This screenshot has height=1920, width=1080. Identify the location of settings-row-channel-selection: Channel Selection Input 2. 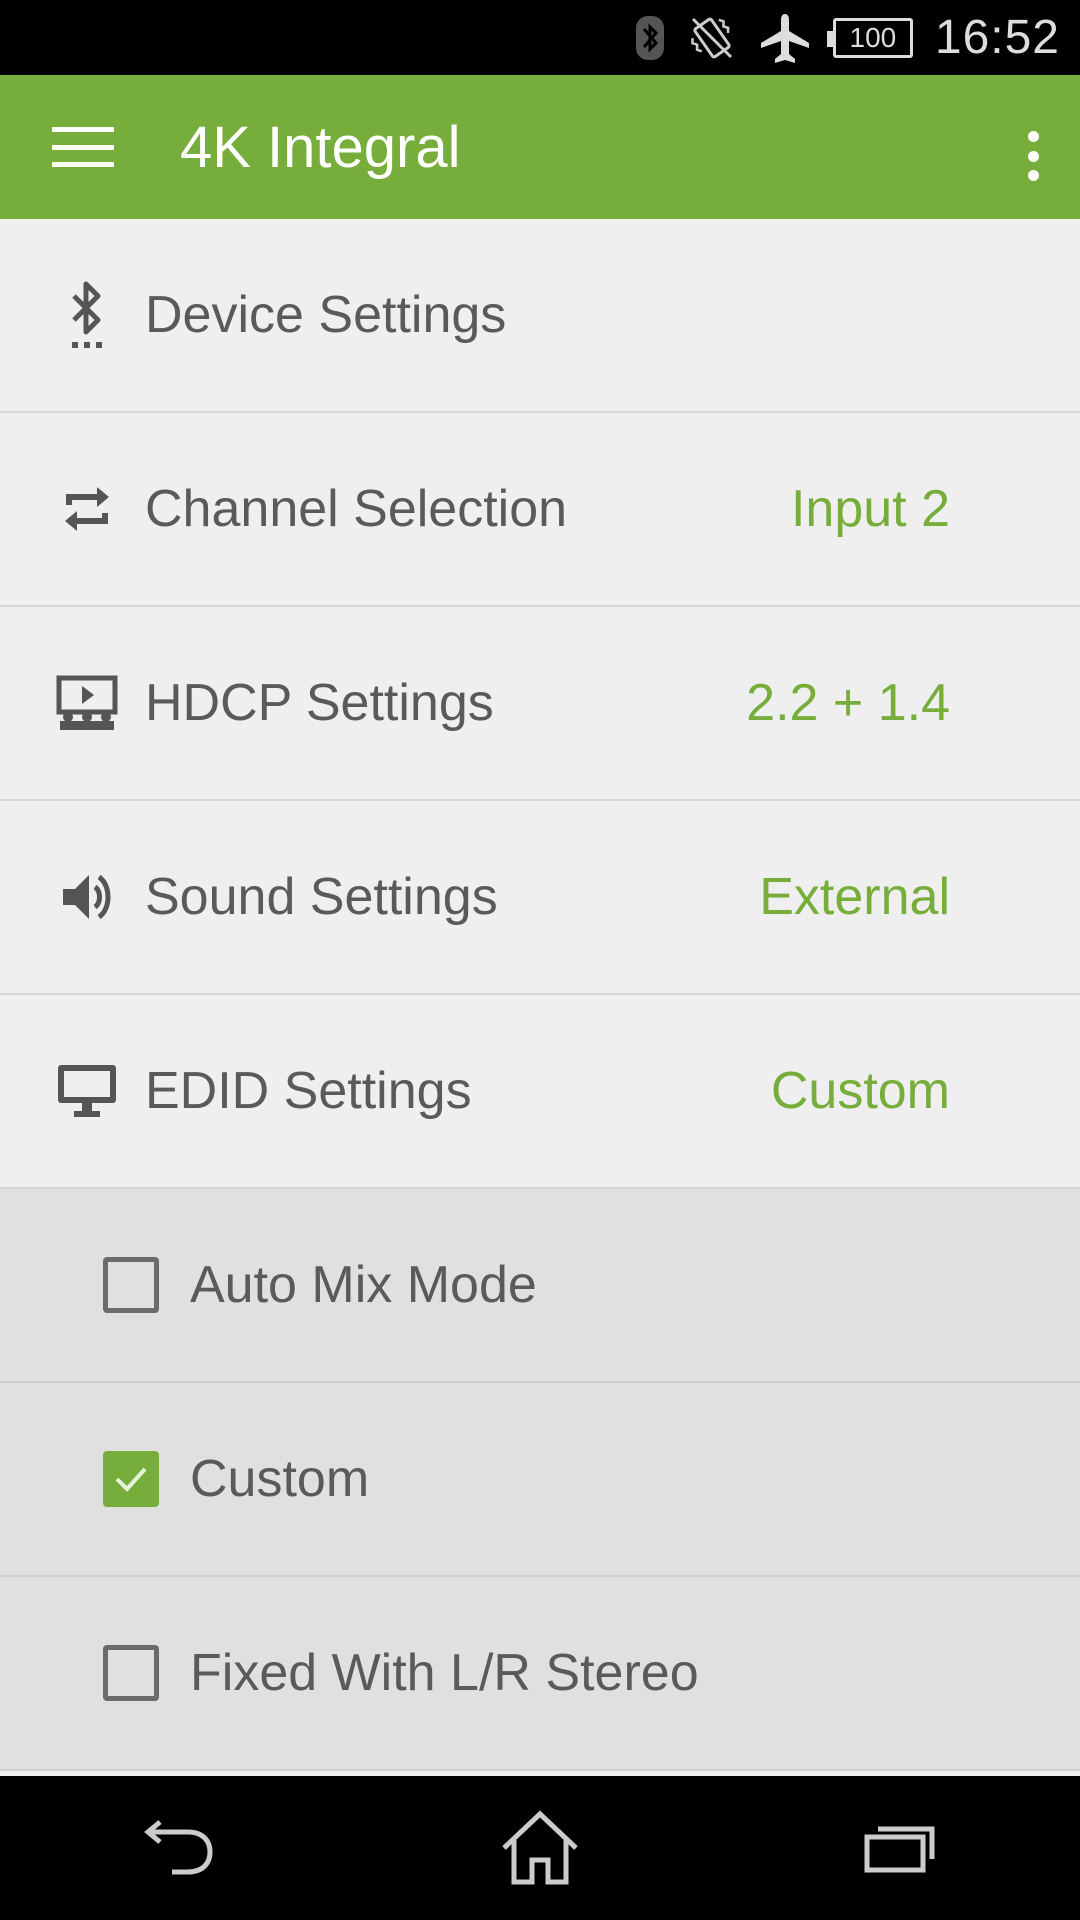
(540, 510).